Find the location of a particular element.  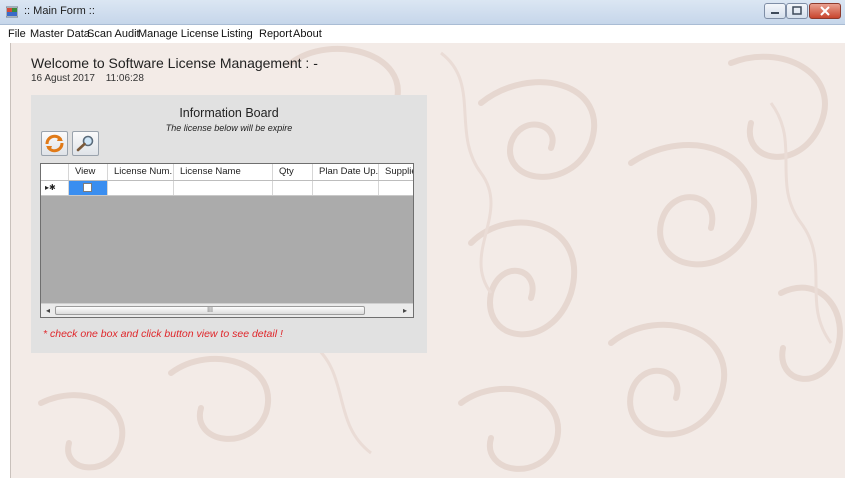

current-datetime: 16 Agust 2017 11:06:28 is located at coordinates (87, 78).